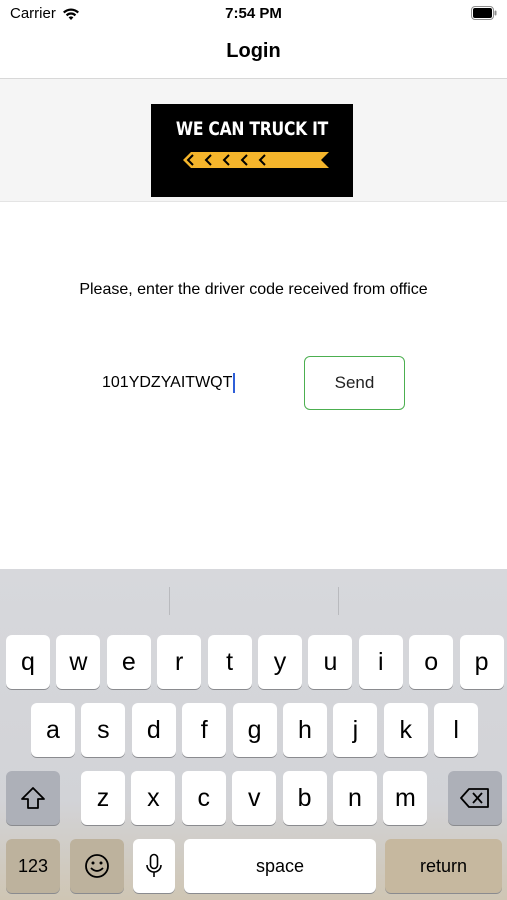 This screenshot has width=507, height=900. What do you see at coordinates (252, 129) in the screenshot?
I see `logo-text: WE CAN TRUCK IT` at bounding box center [252, 129].